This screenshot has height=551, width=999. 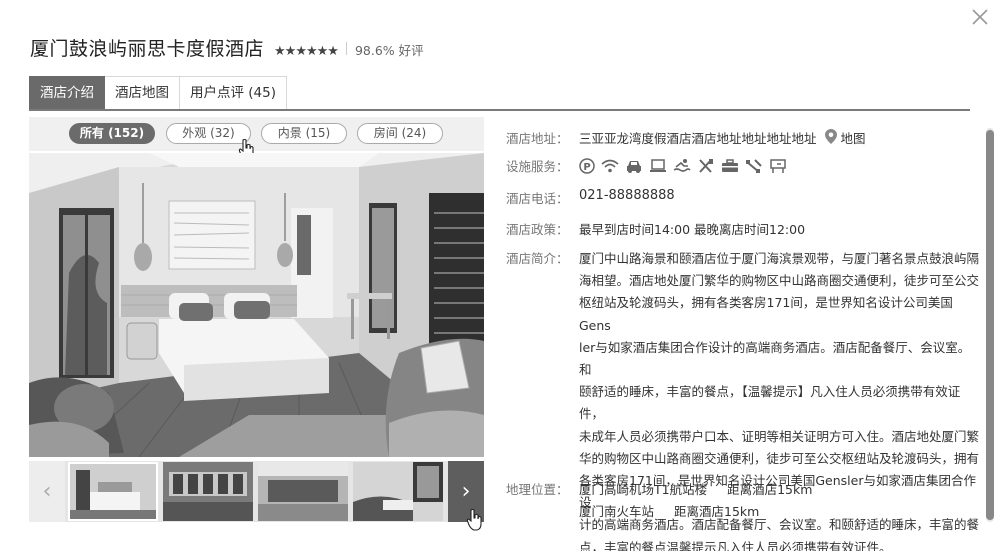 What do you see at coordinates (980, 17) in the screenshot?
I see `close-icon` at bounding box center [980, 17].